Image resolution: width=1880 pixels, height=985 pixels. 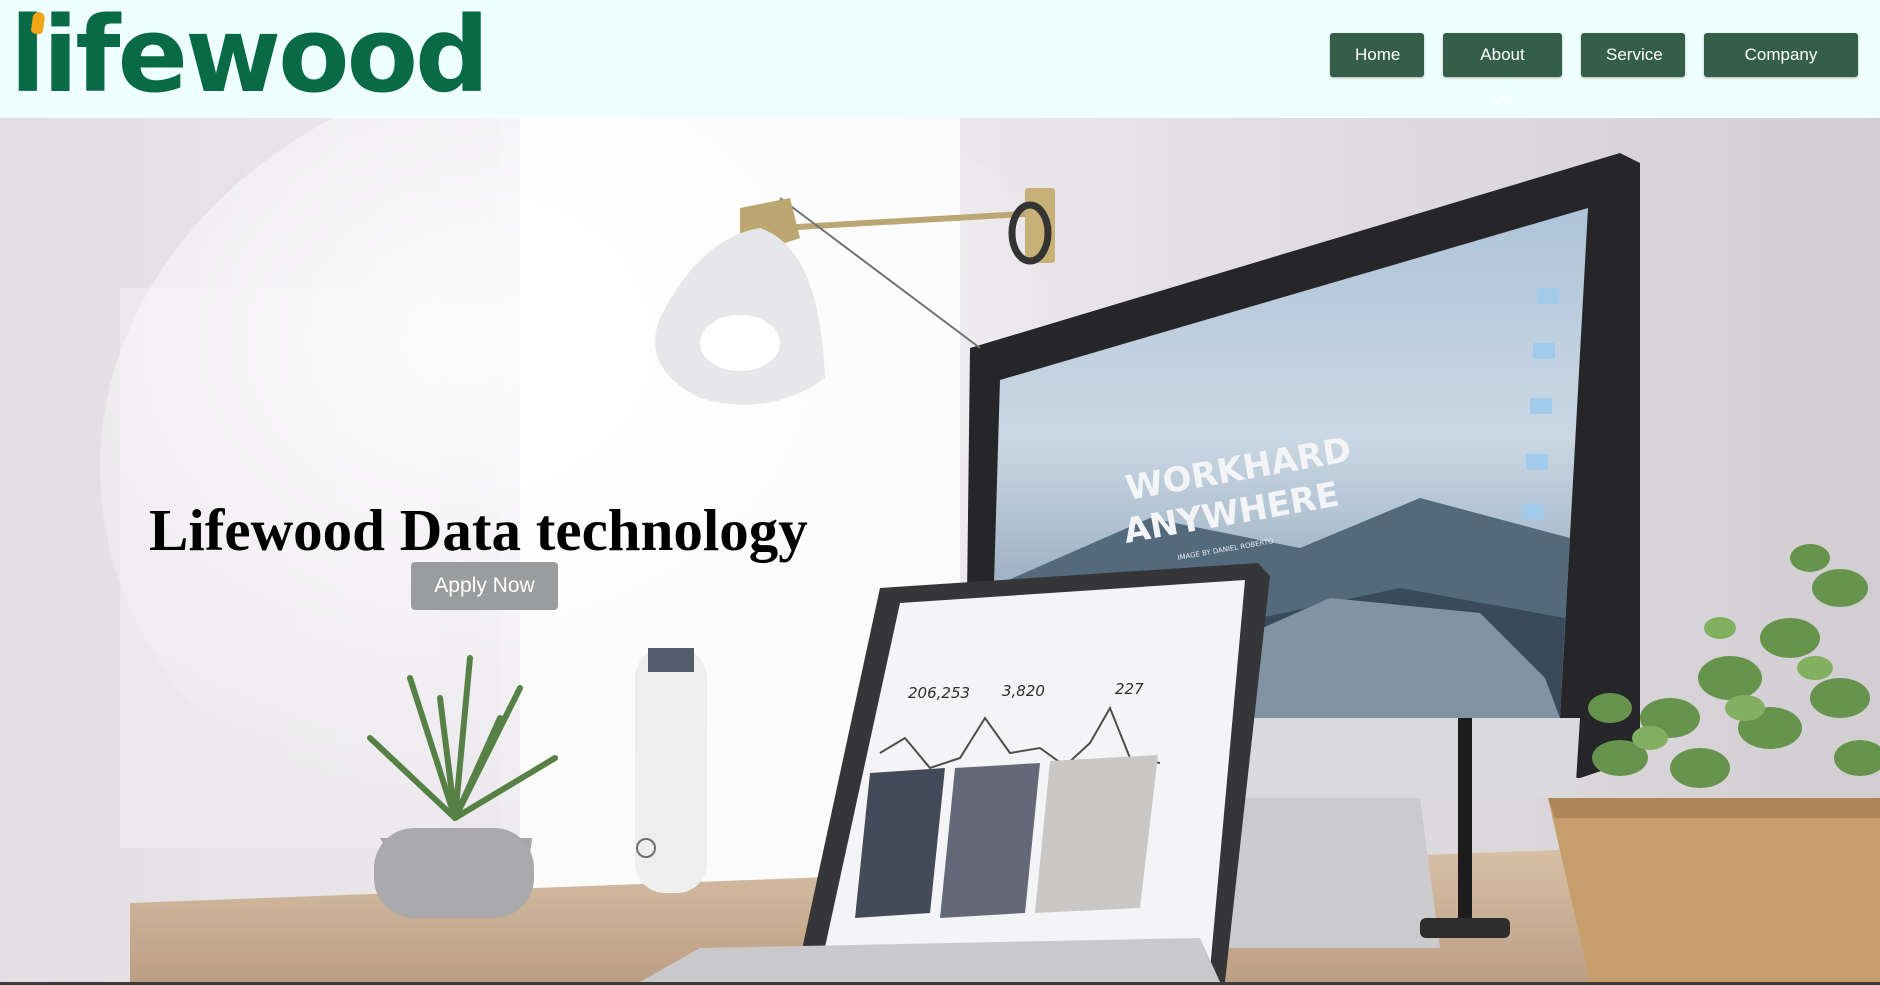 I want to click on main-nav: Home About Us Service Company, so click(x=1594, y=70).